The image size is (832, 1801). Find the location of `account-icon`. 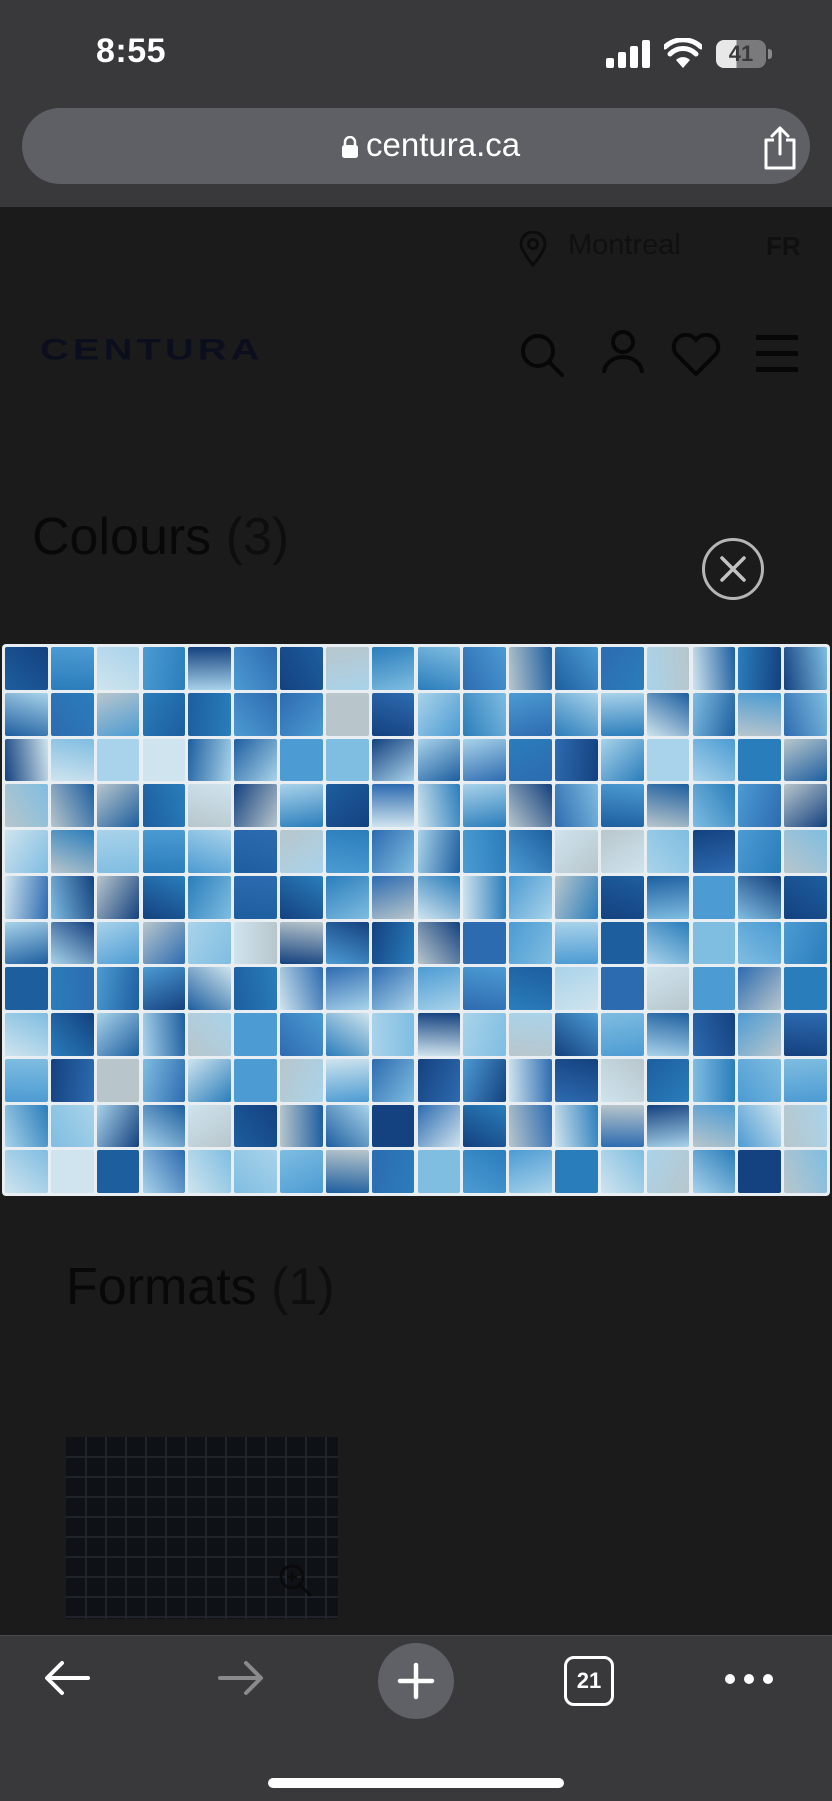

account-icon is located at coordinates (623, 352).